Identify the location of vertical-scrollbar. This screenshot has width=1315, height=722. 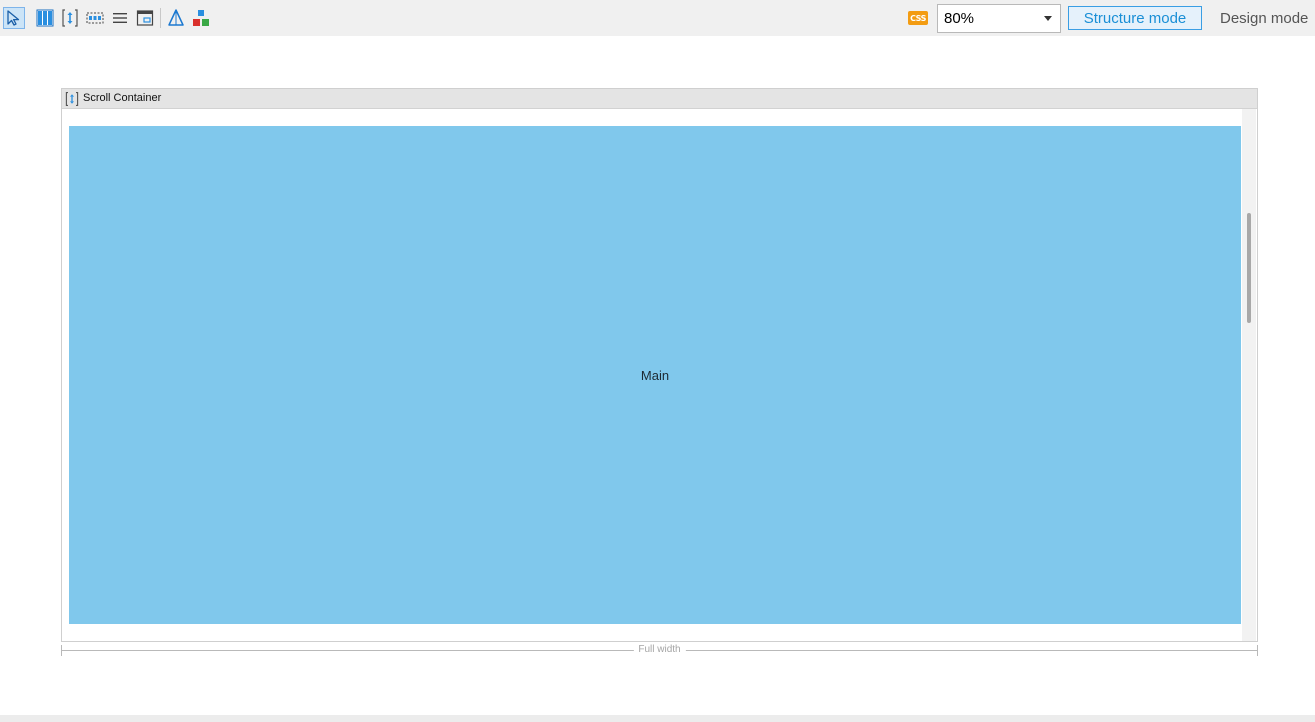
(1249, 375).